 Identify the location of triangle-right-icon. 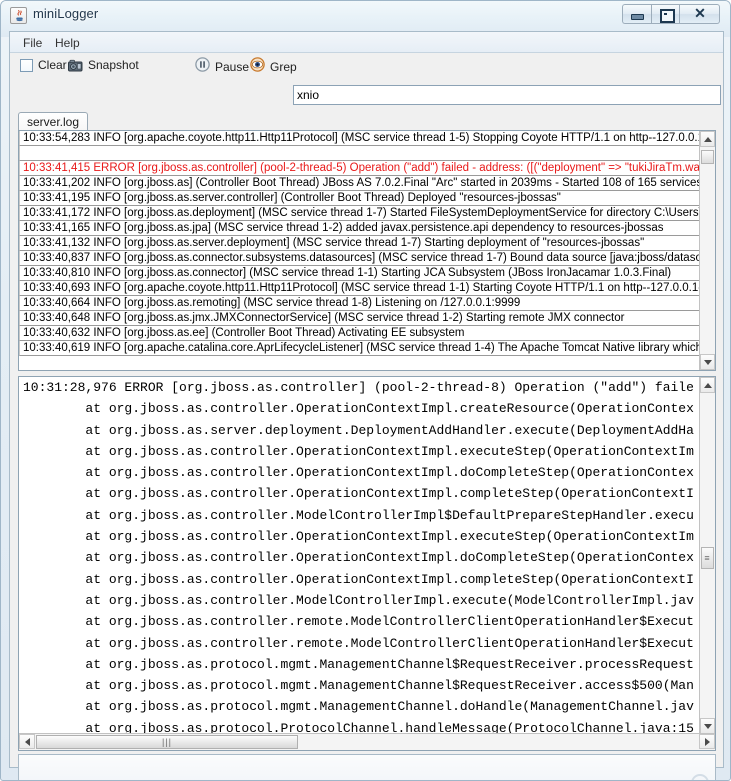
(707, 741).